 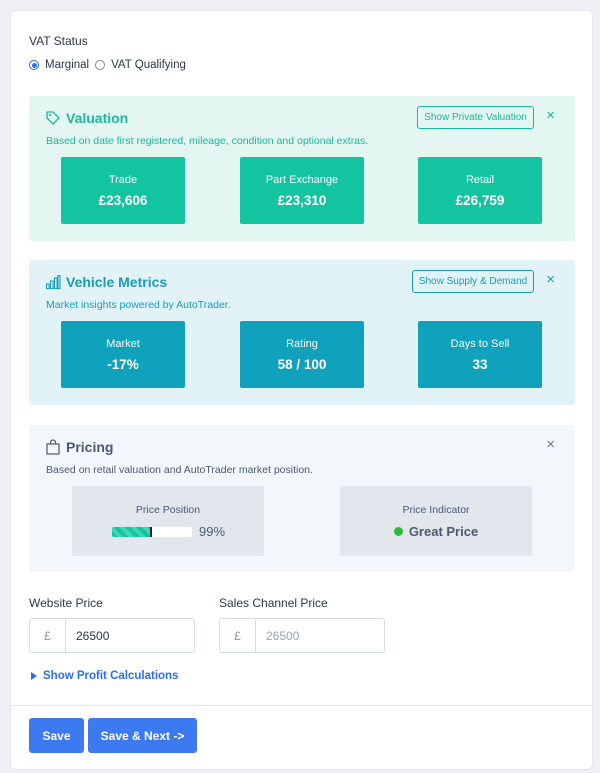 What do you see at coordinates (302, 190) in the screenshot?
I see `part-exchange-valuation-tile: Part Exchange £23,310` at bounding box center [302, 190].